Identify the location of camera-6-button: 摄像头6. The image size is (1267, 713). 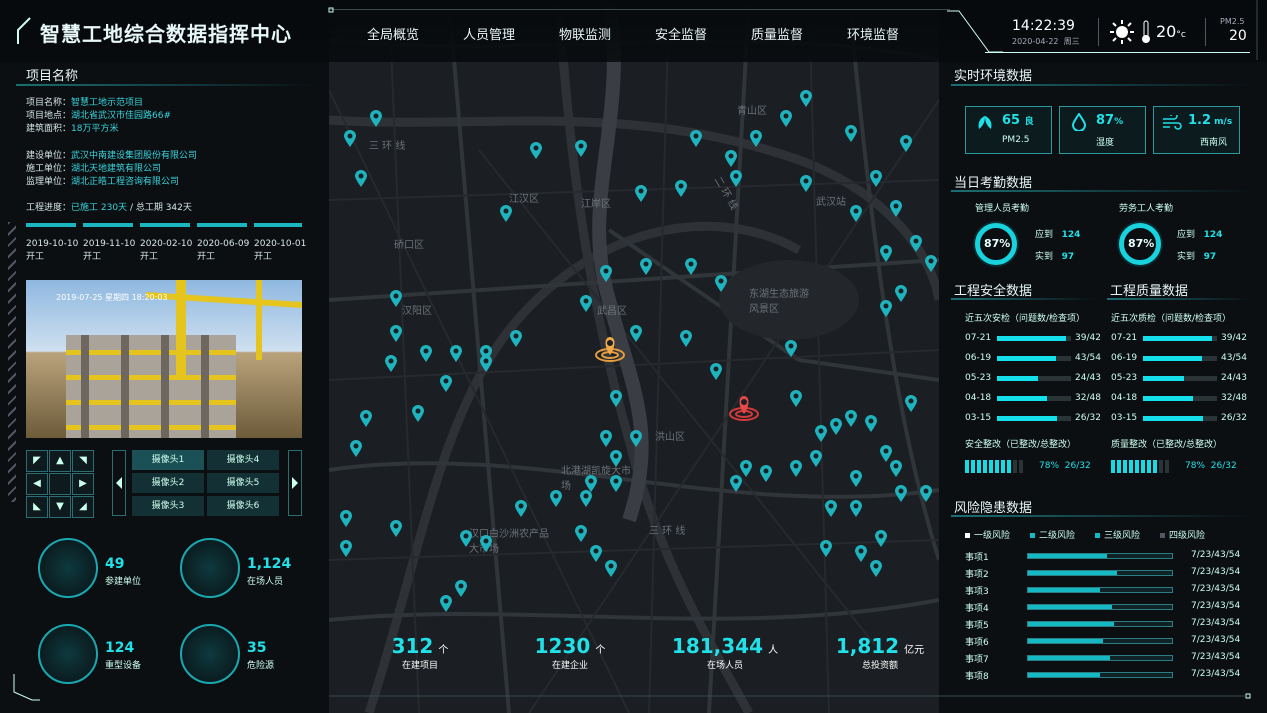
(243, 506).